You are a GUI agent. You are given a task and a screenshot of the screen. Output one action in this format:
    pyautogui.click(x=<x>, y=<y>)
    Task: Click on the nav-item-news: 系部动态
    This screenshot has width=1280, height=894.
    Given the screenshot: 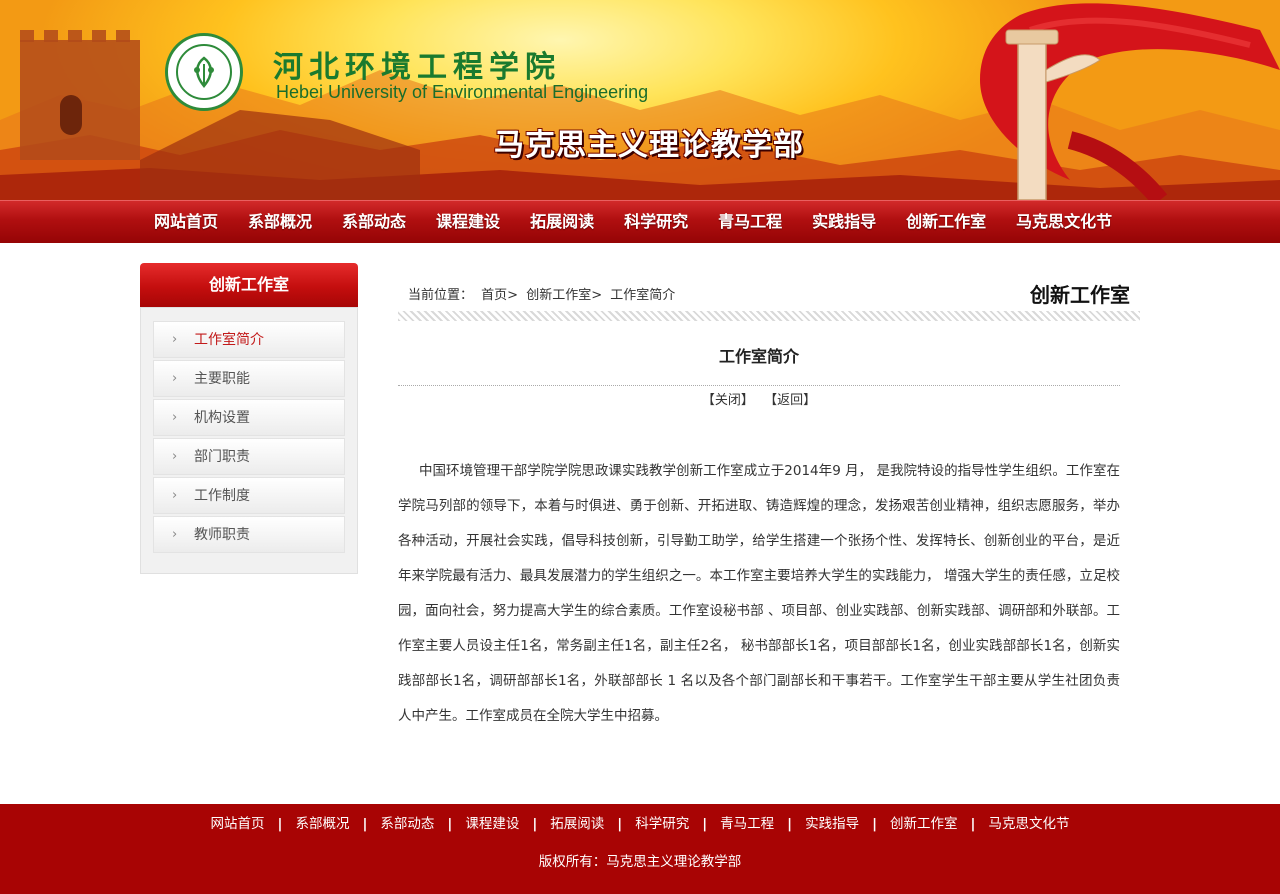 What is the action you would take?
    pyautogui.click(x=374, y=222)
    